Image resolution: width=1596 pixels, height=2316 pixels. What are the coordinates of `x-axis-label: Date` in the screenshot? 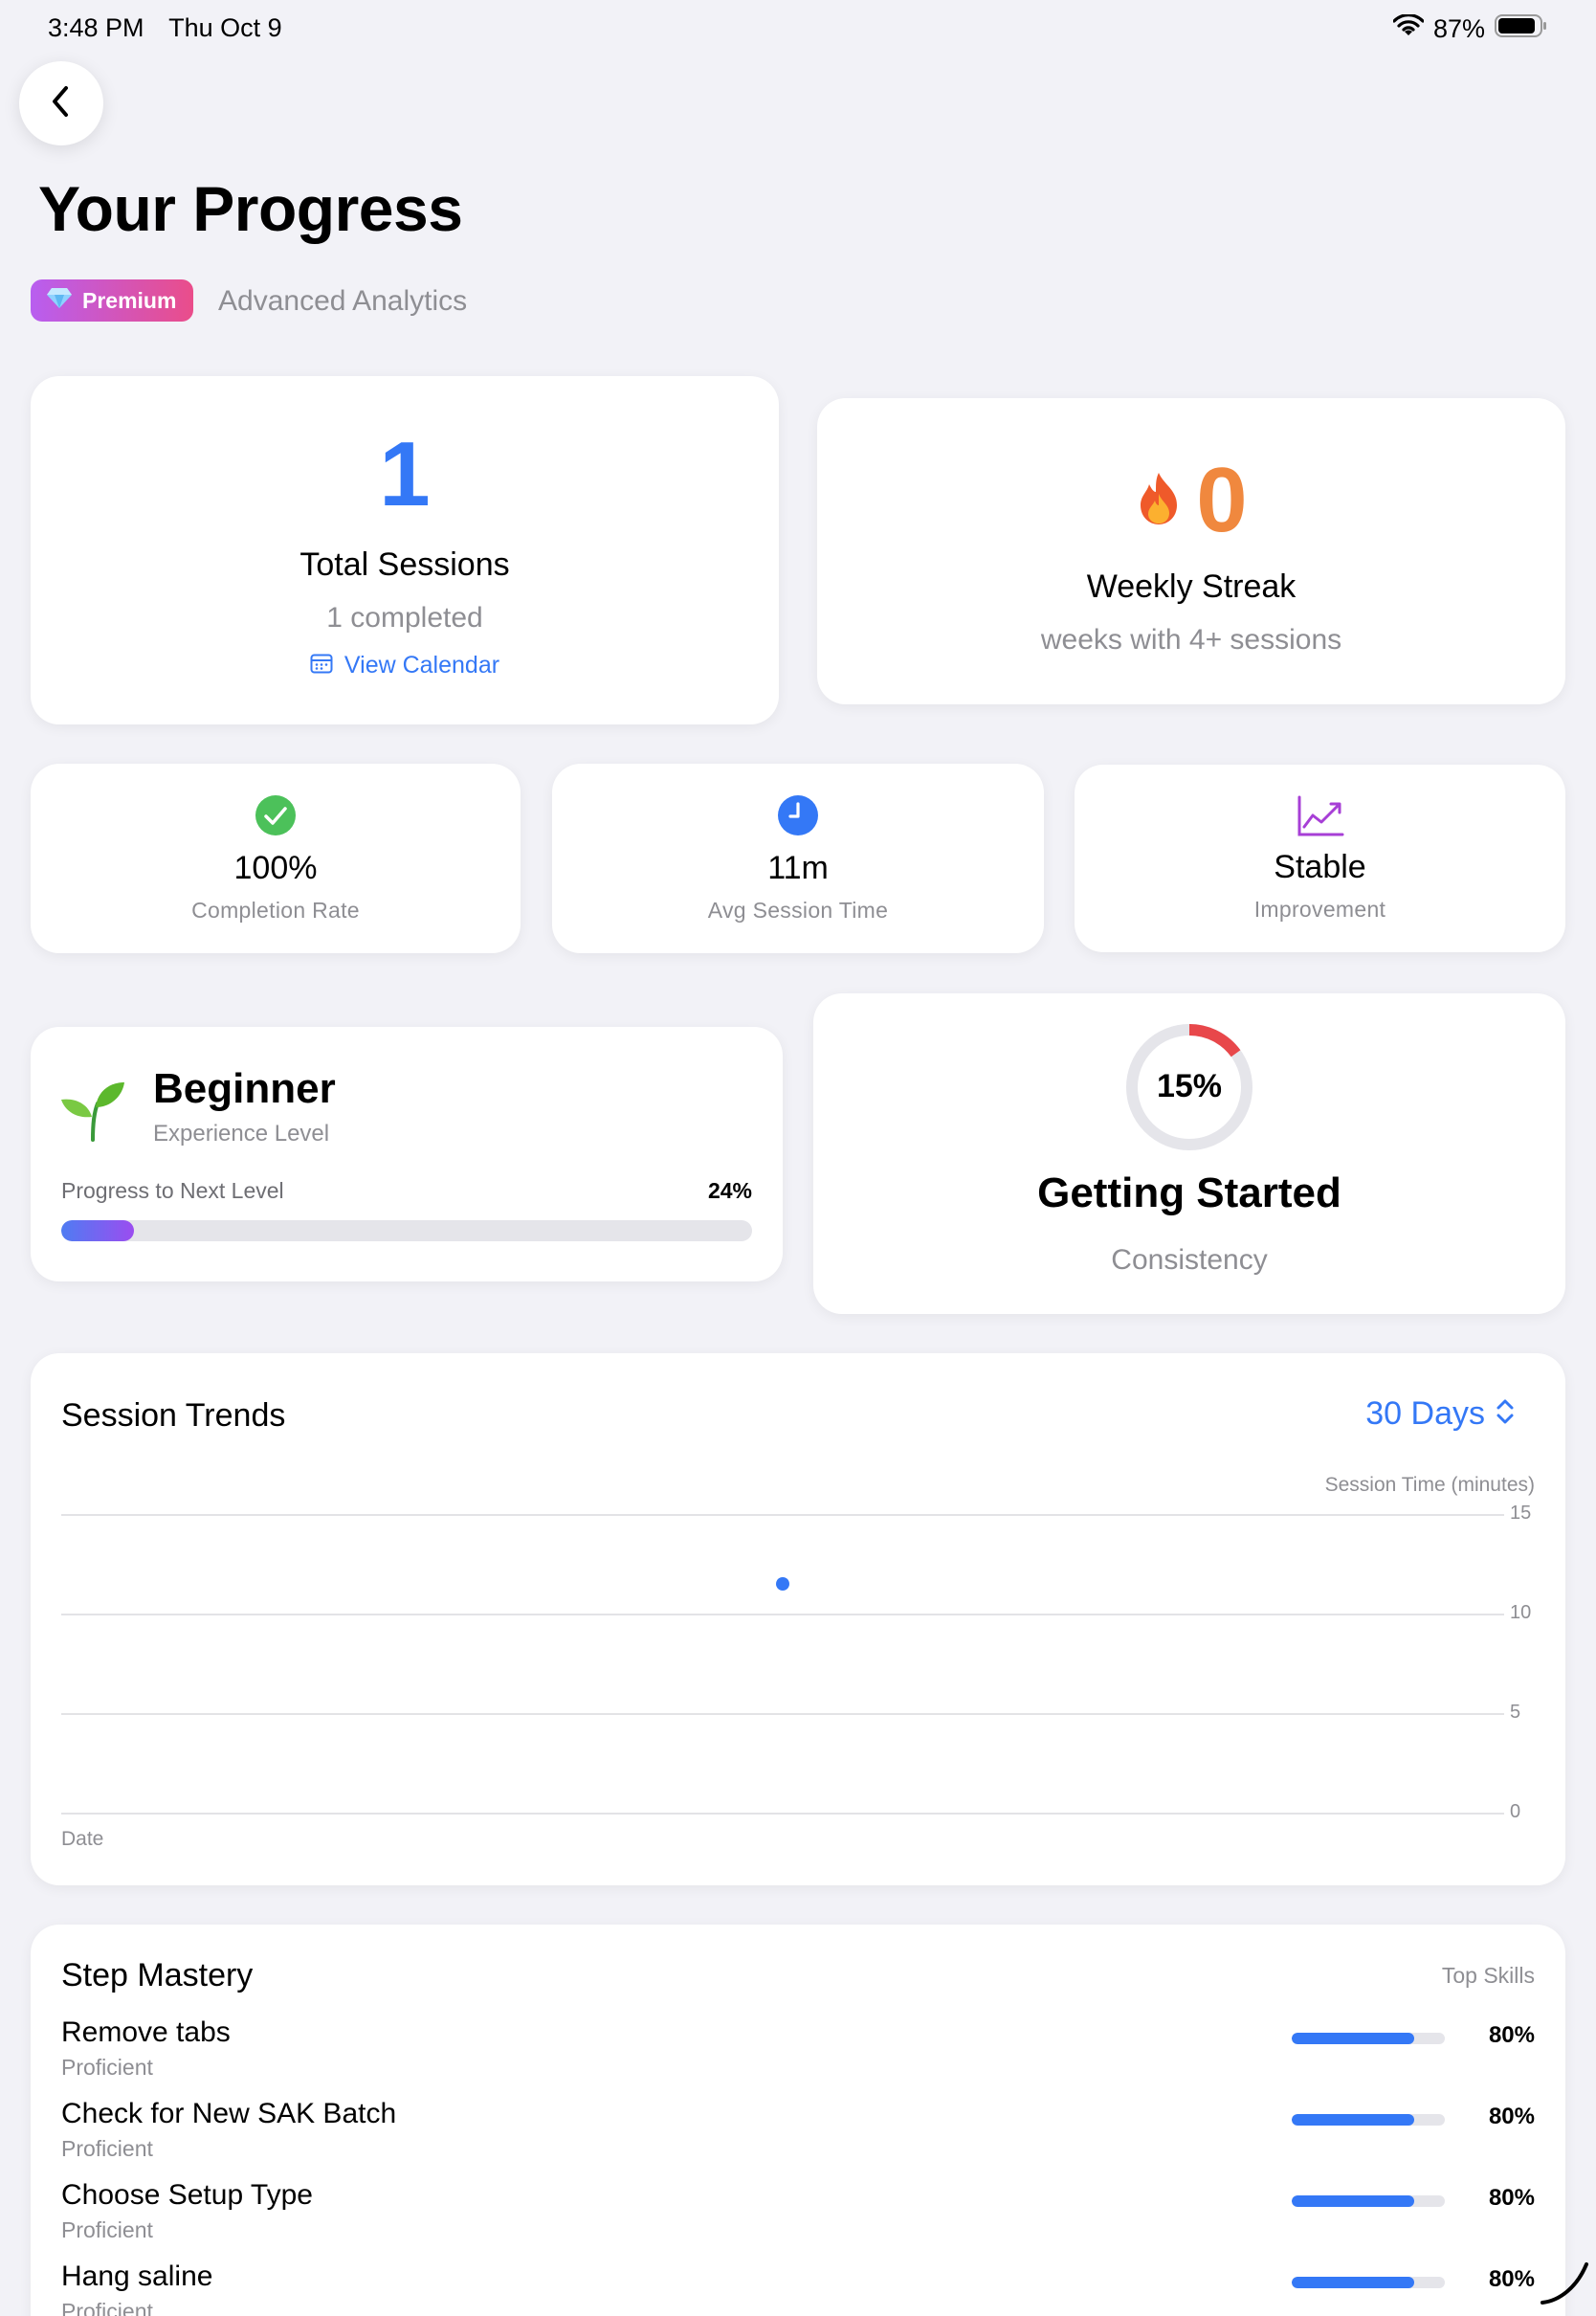 It's located at (83, 1839).